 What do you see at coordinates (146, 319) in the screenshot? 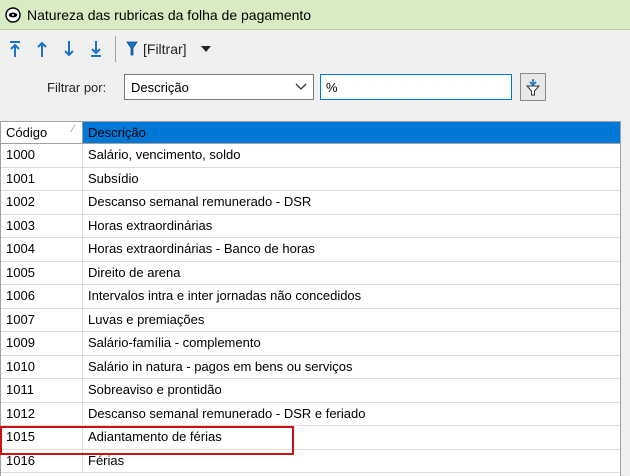
I see `cell-description: Luvas e premiações` at bounding box center [146, 319].